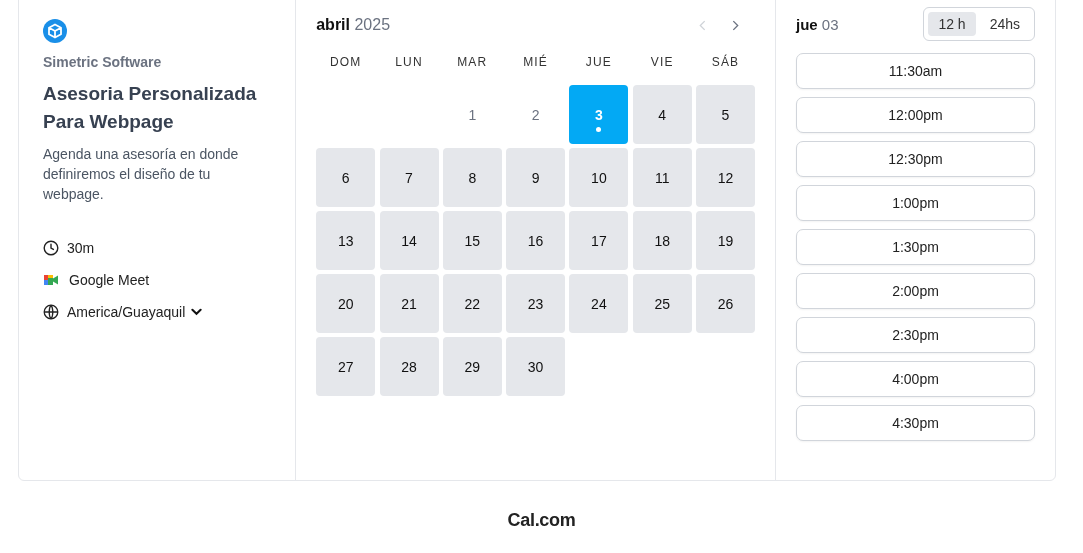  What do you see at coordinates (536, 240) in the screenshot?
I see `calendar-day: 16` at bounding box center [536, 240].